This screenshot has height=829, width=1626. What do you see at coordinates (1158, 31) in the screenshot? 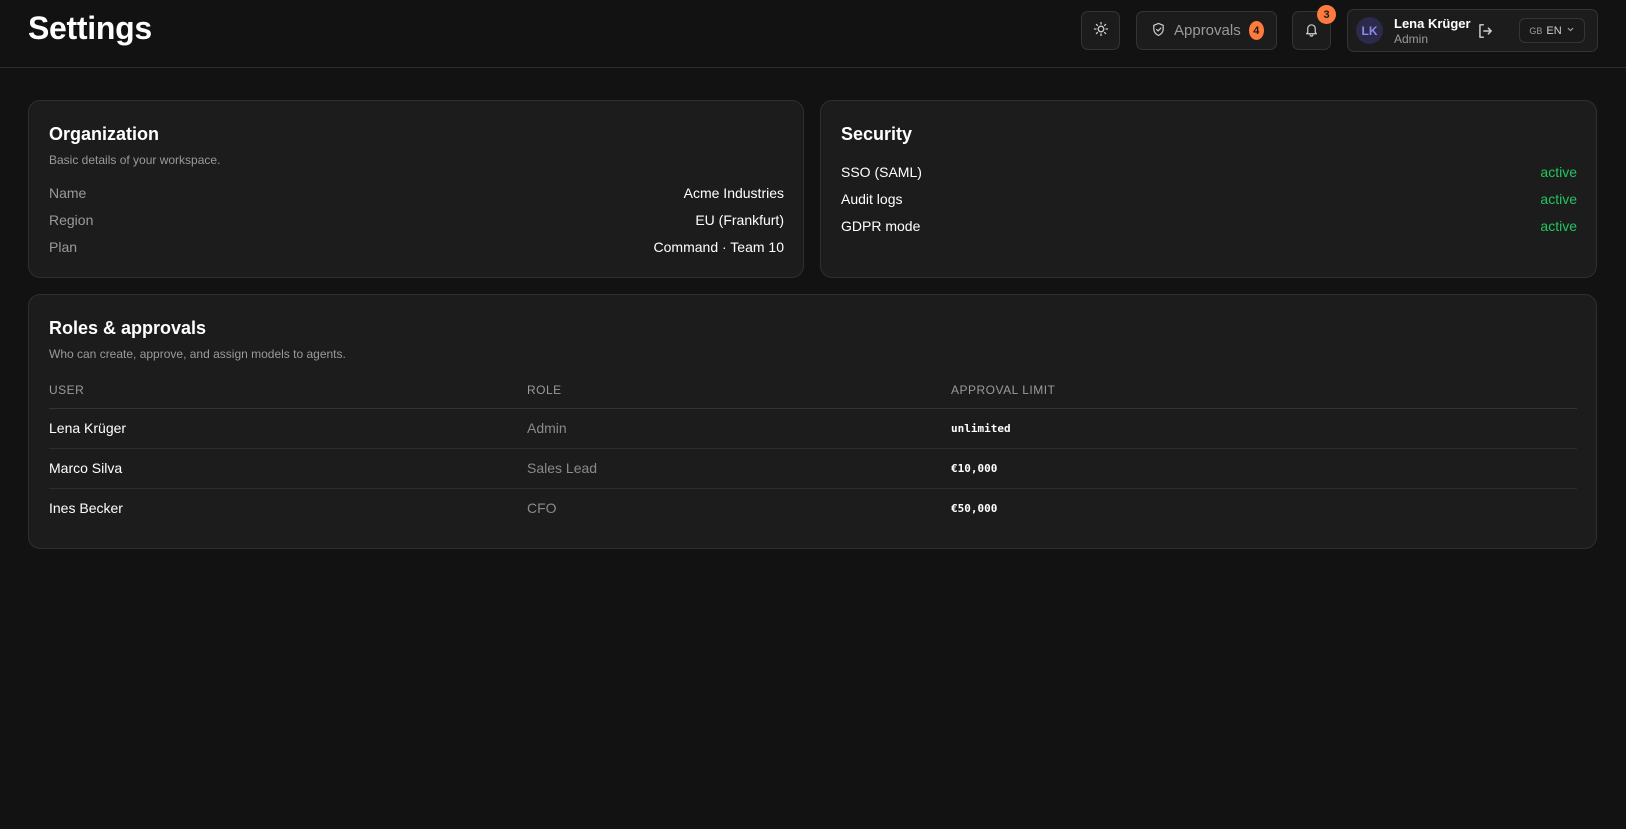
I see `shield-icon` at bounding box center [1158, 31].